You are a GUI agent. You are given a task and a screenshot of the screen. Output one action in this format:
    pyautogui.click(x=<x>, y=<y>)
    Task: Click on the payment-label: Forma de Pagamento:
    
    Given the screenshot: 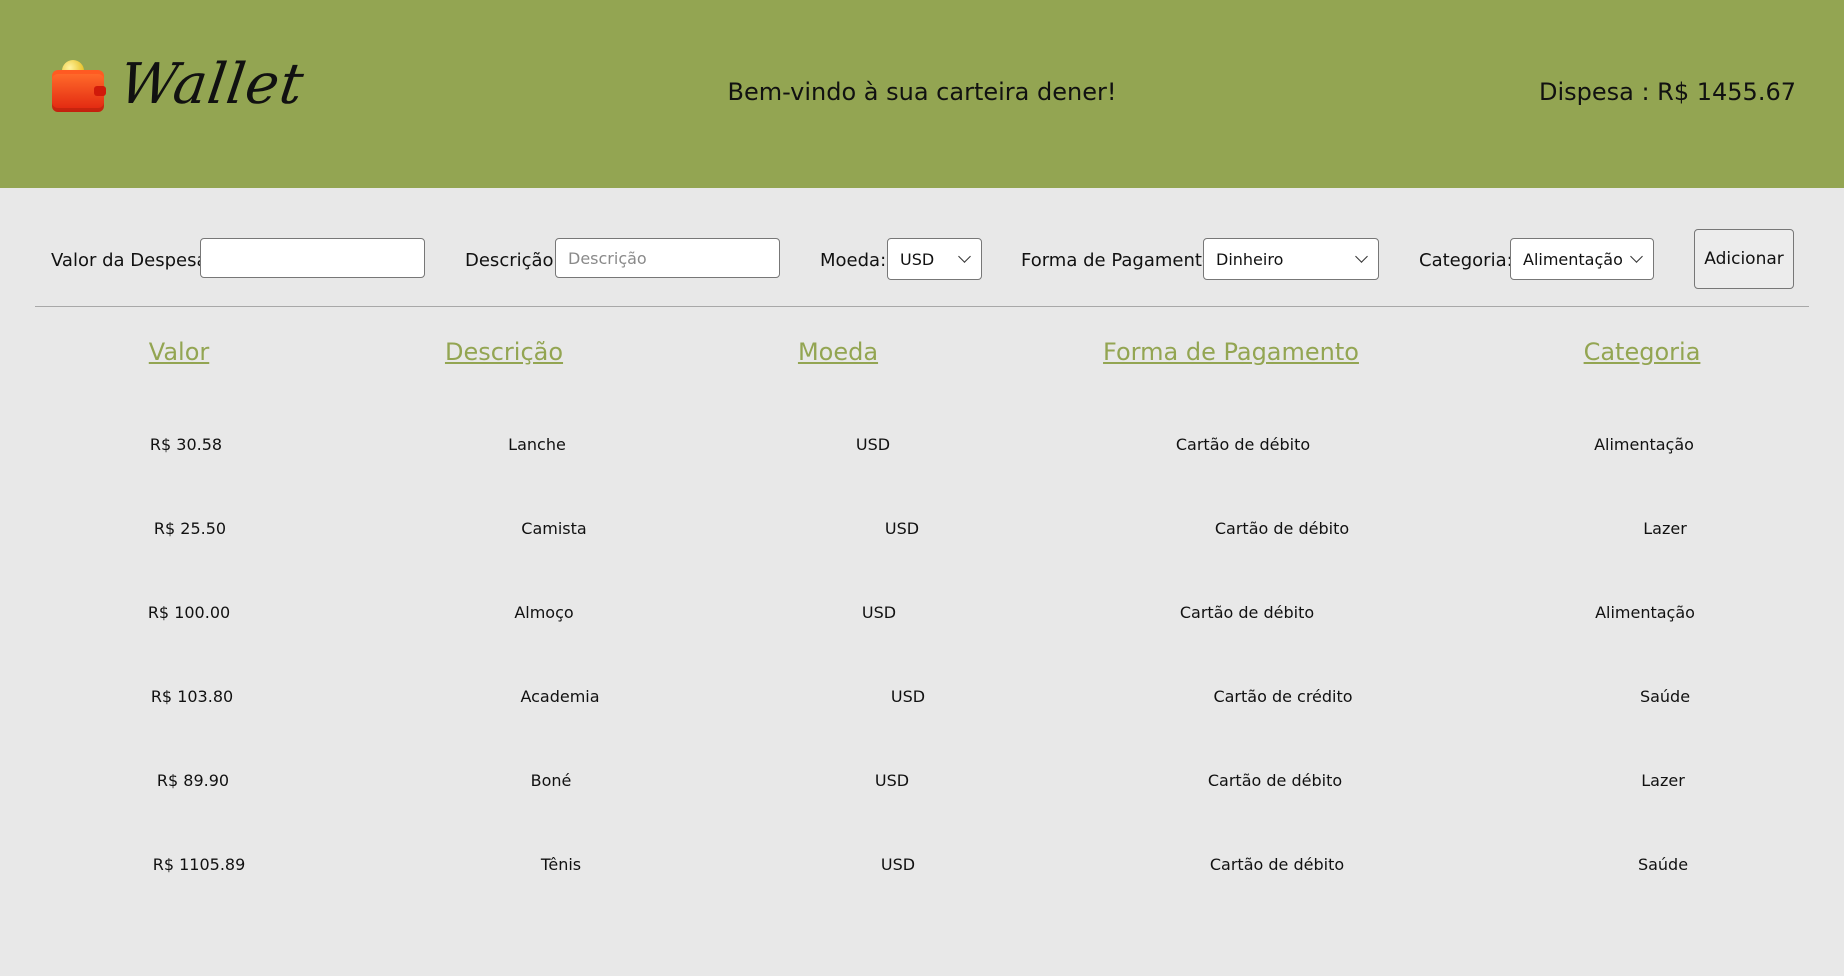 What is the action you would take?
    pyautogui.click(x=1120, y=260)
    